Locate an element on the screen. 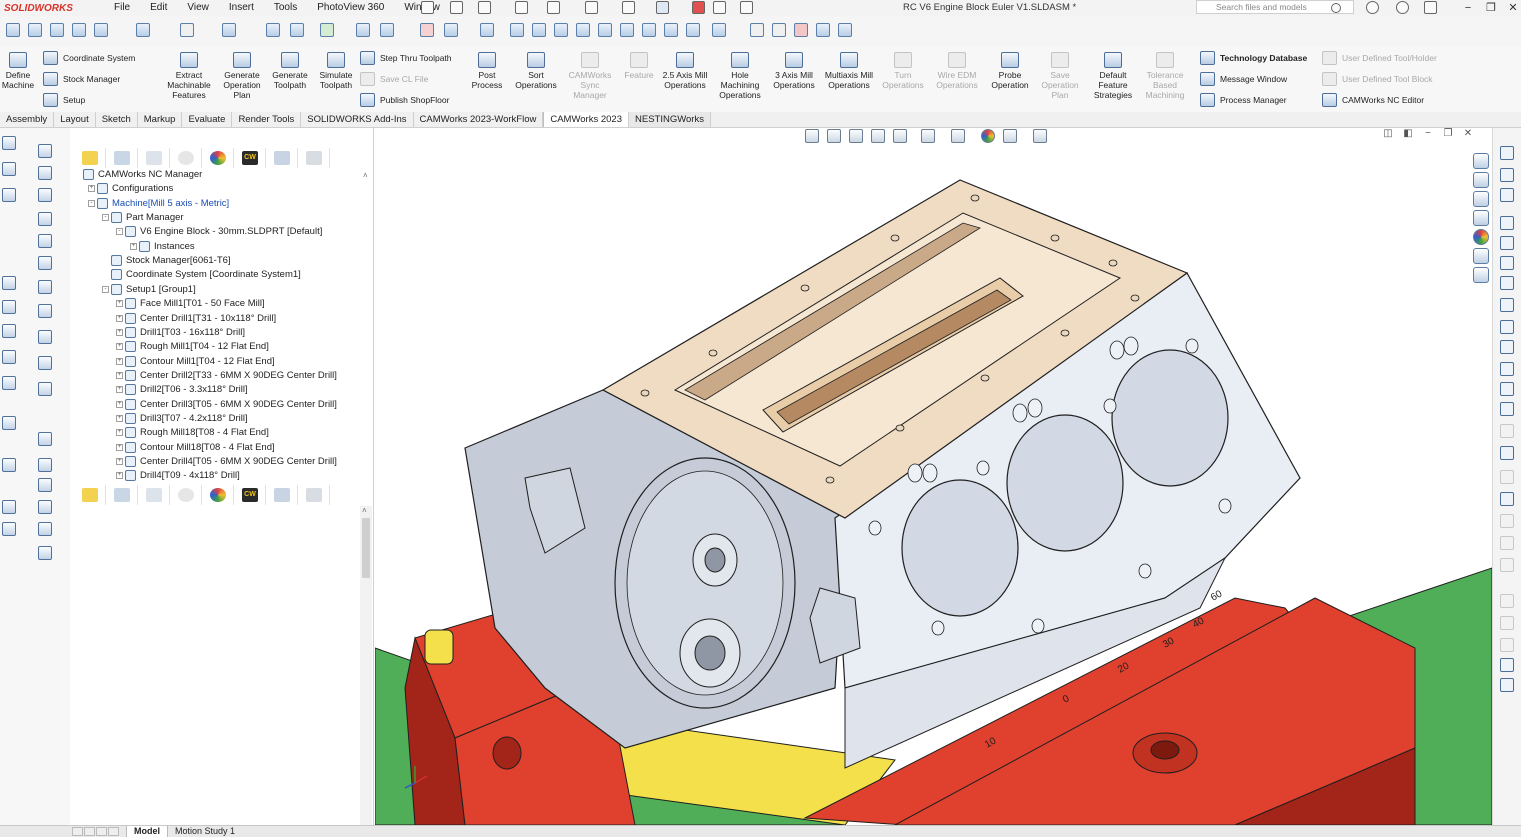  print-icon is located at coordinates (553, 7).